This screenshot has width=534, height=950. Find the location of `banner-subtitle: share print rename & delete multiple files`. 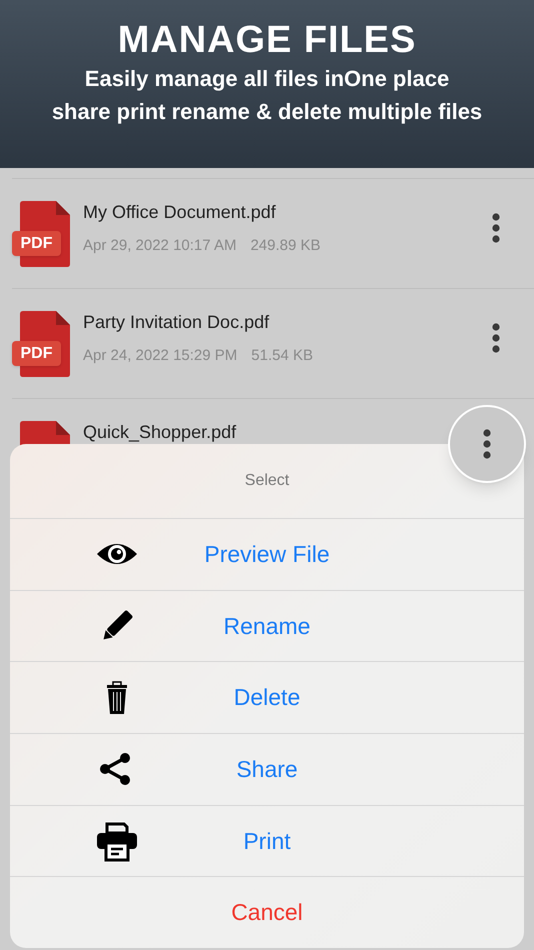

banner-subtitle: share print rename & delete multiple files is located at coordinates (267, 112).